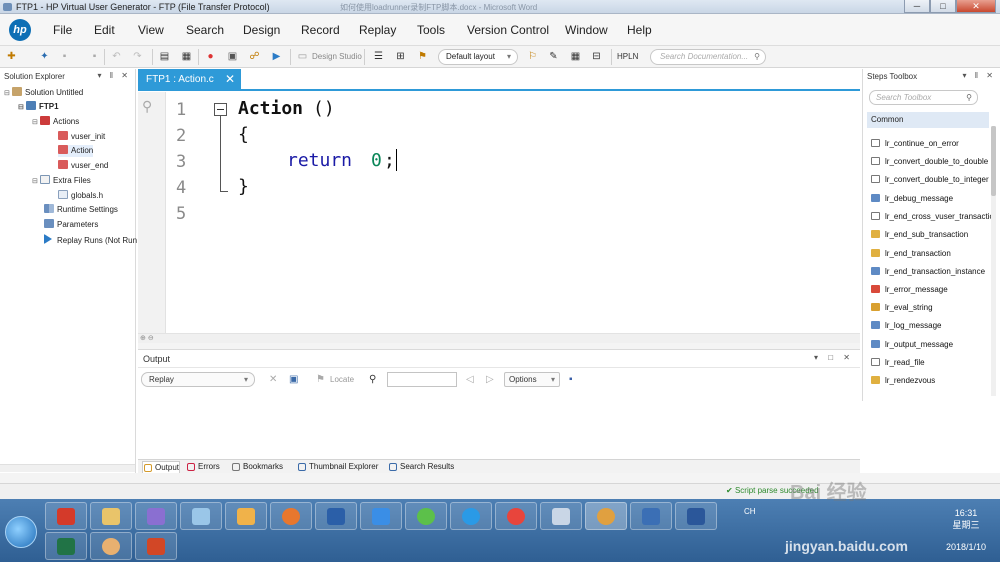 Image resolution: width=1000 pixels, height=562 pixels. What do you see at coordinates (94, 56) in the screenshot?
I see `save-all-icon: ▪` at bounding box center [94, 56].